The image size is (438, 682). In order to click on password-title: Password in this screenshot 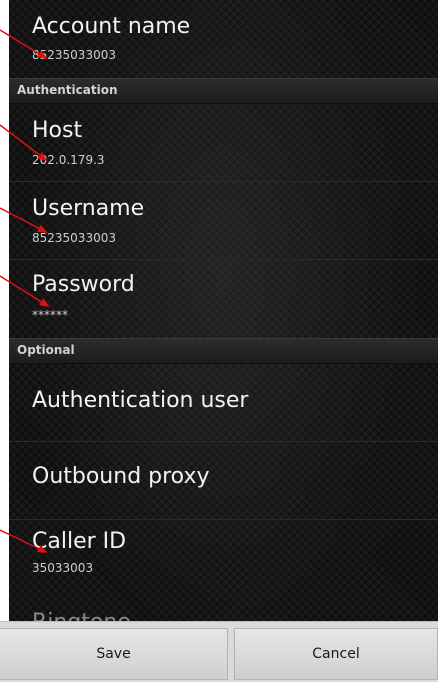, I will do `click(83, 284)`.